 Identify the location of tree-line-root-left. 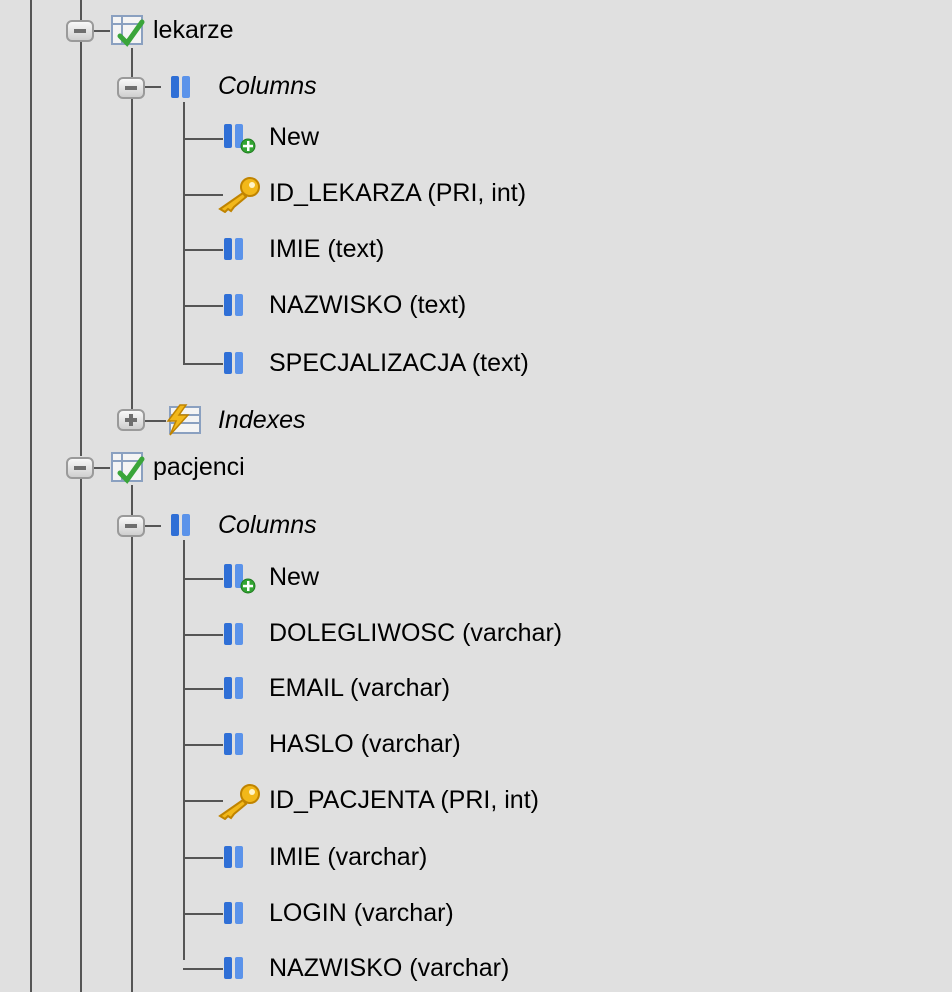
(31, 496).